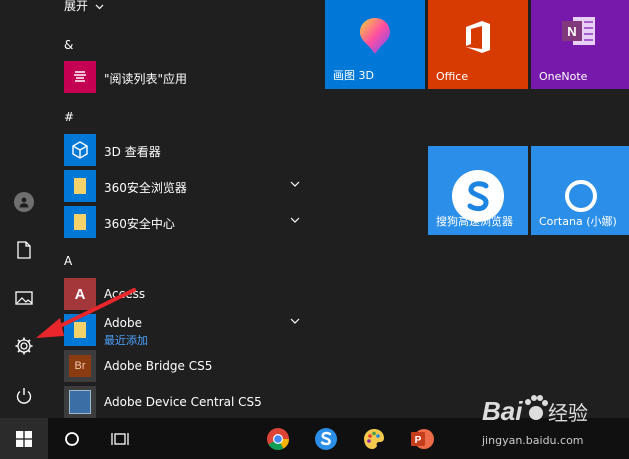 This screenshot has width=629, height=459. I want to click on start-button, so click(24, 438).